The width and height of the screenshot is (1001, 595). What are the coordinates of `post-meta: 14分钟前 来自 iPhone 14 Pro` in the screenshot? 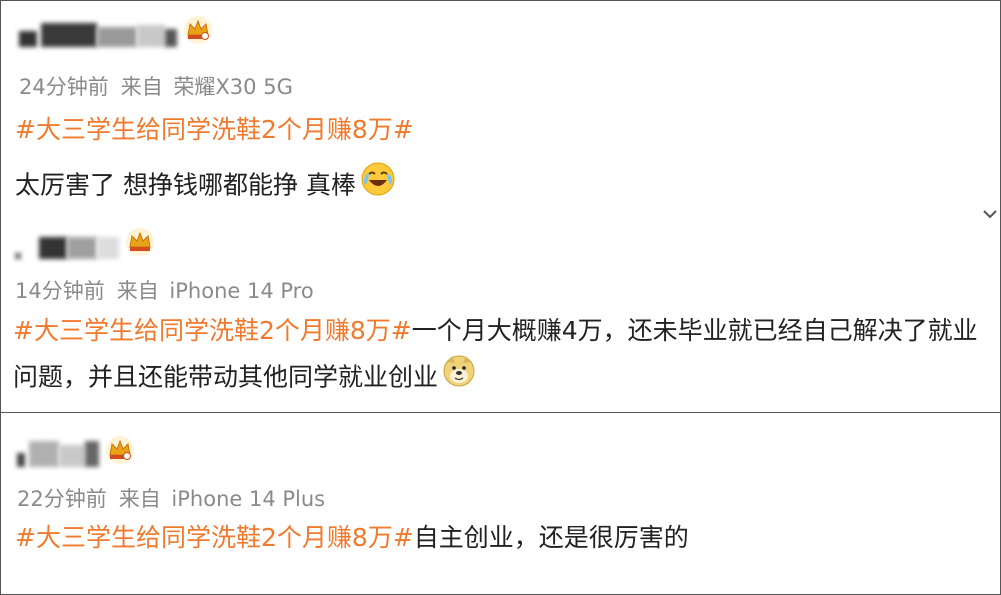 It's located at (164, 290).